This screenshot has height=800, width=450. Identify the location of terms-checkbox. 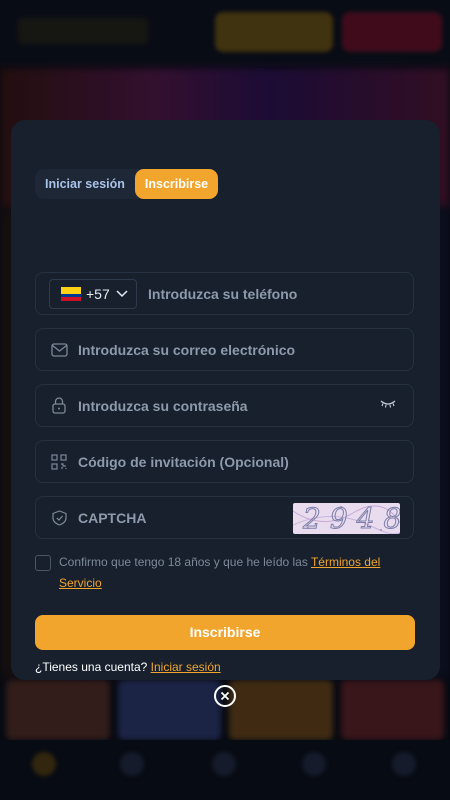
(43, 563).